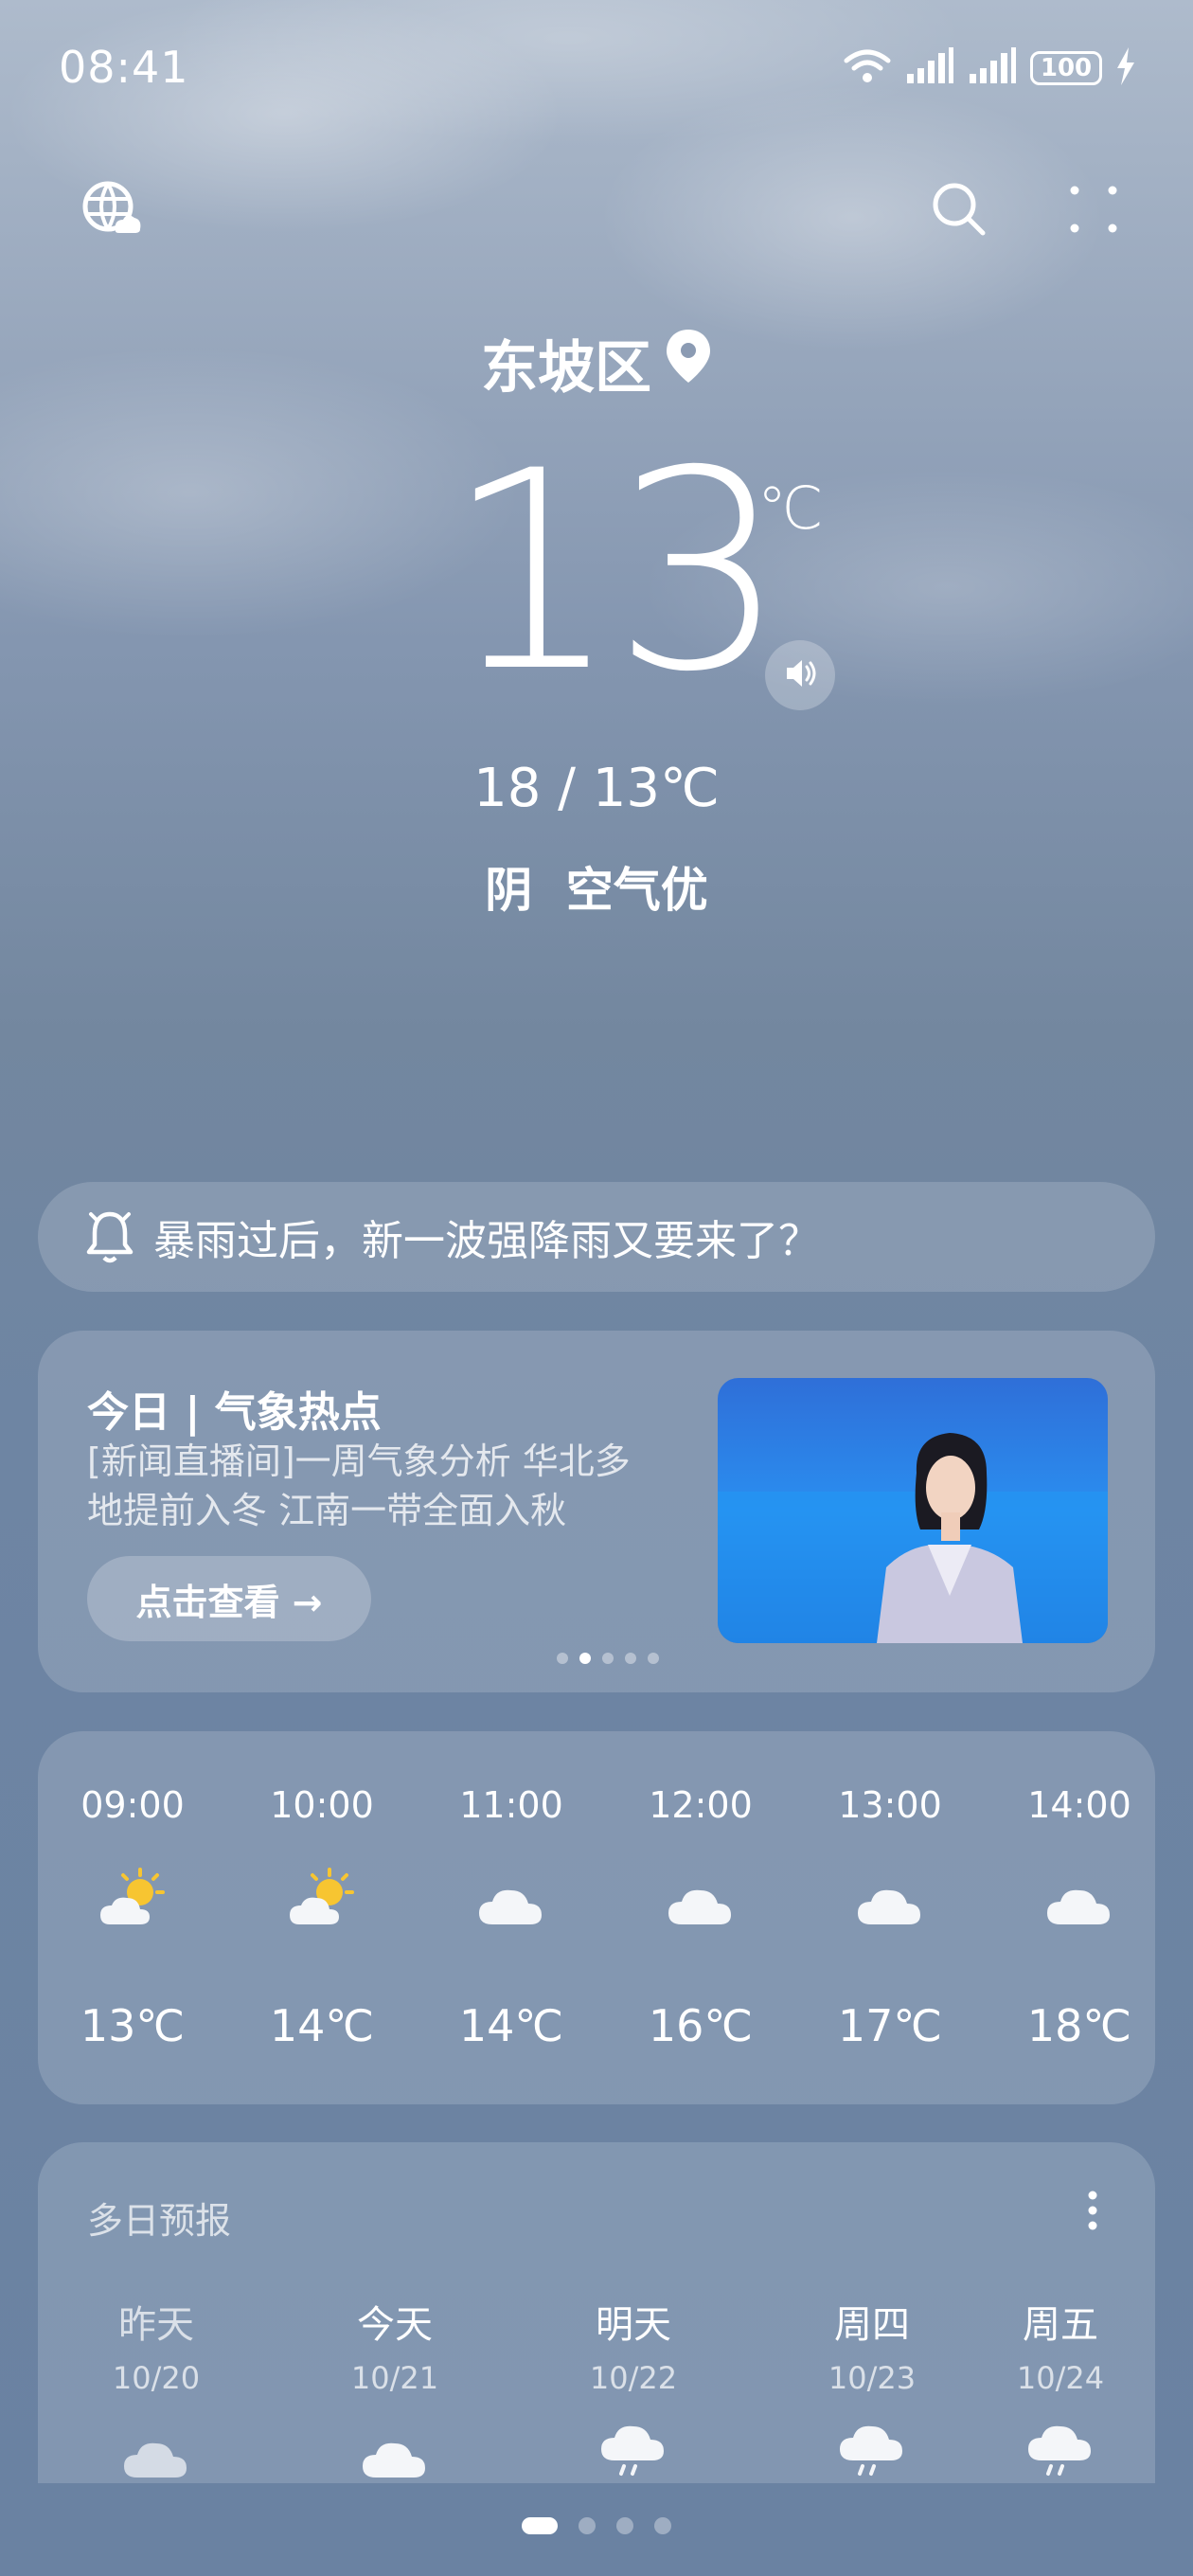  I want to click on charging-icon, so click(1125, 68).